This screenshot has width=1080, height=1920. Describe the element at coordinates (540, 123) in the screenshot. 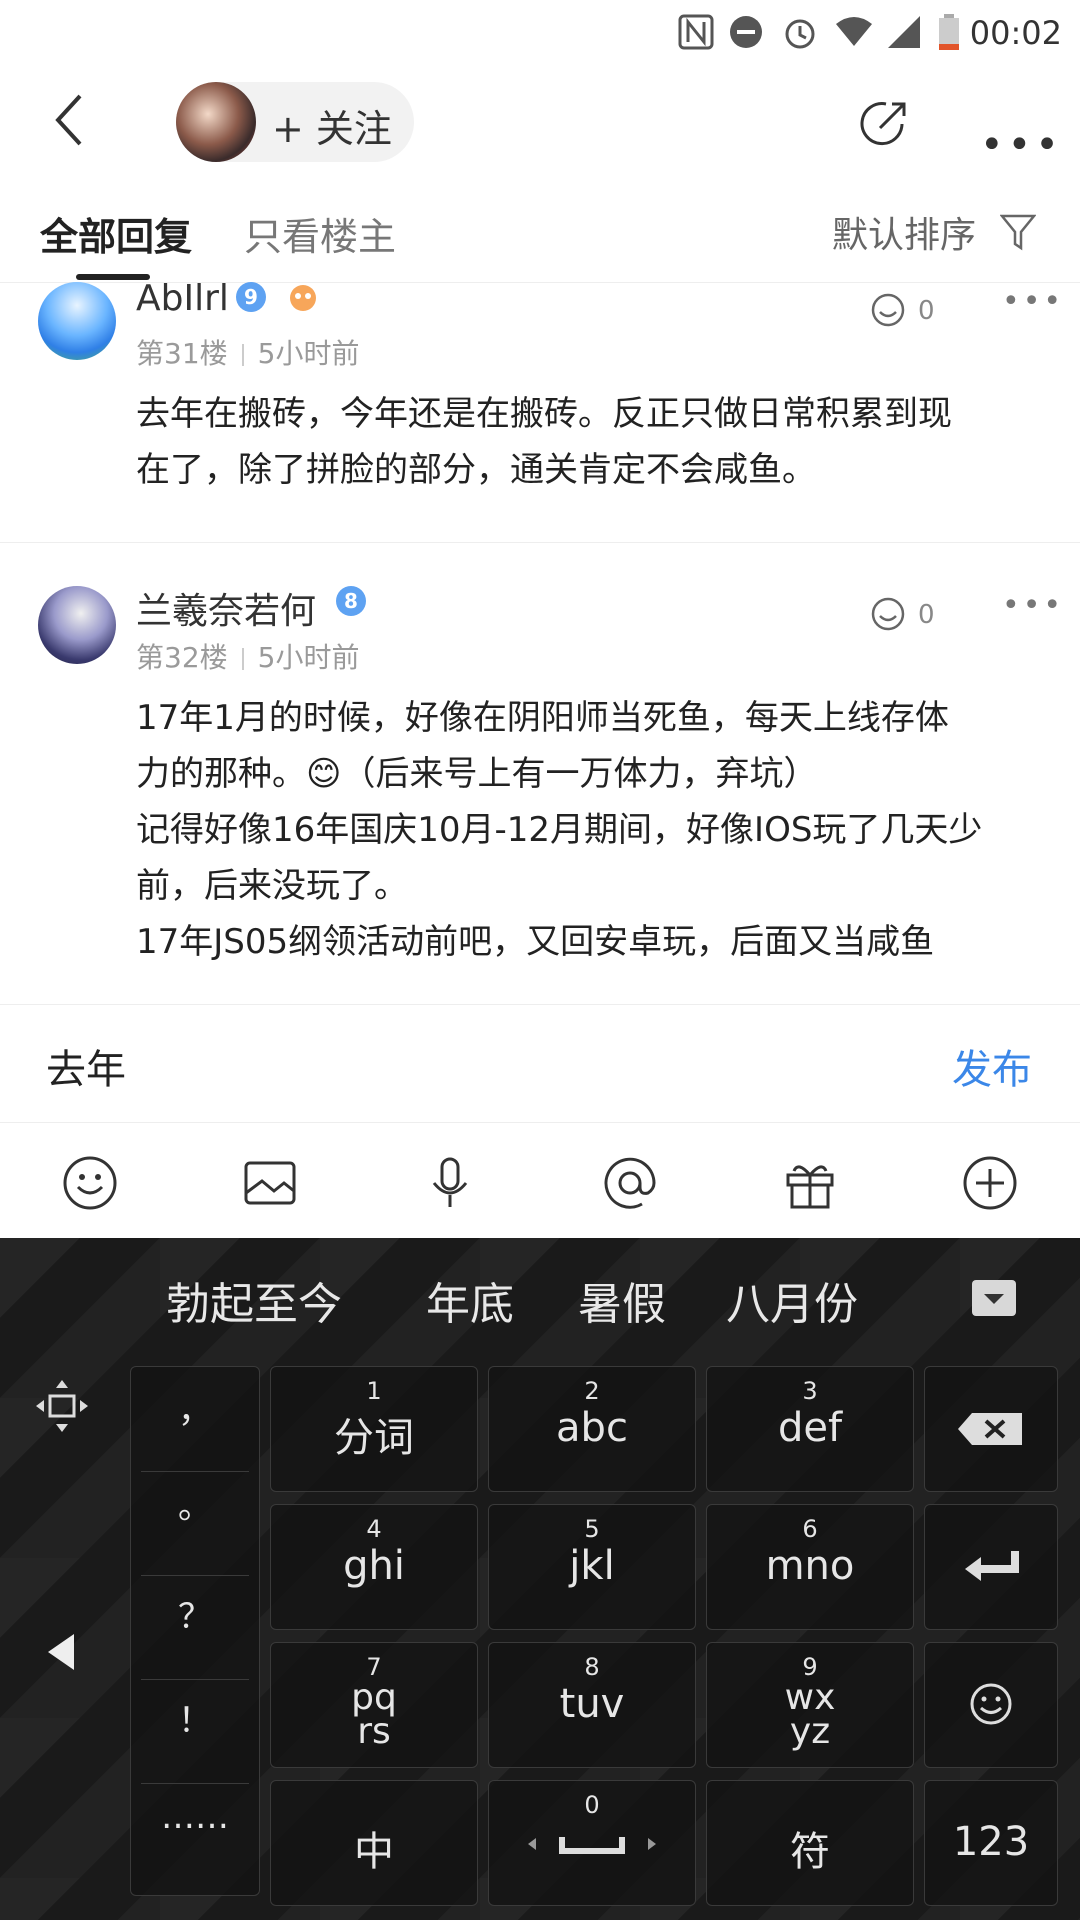

I see `header: + 关注 •••` at that location.